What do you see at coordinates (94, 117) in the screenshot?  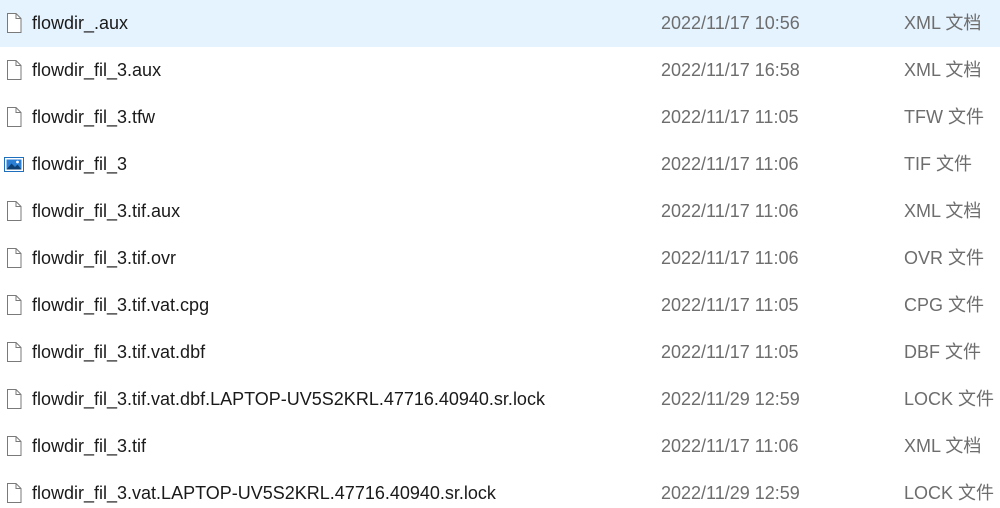 I see `file-name: flowdir_fil_3.tfw` at bounding box center [94, 117].